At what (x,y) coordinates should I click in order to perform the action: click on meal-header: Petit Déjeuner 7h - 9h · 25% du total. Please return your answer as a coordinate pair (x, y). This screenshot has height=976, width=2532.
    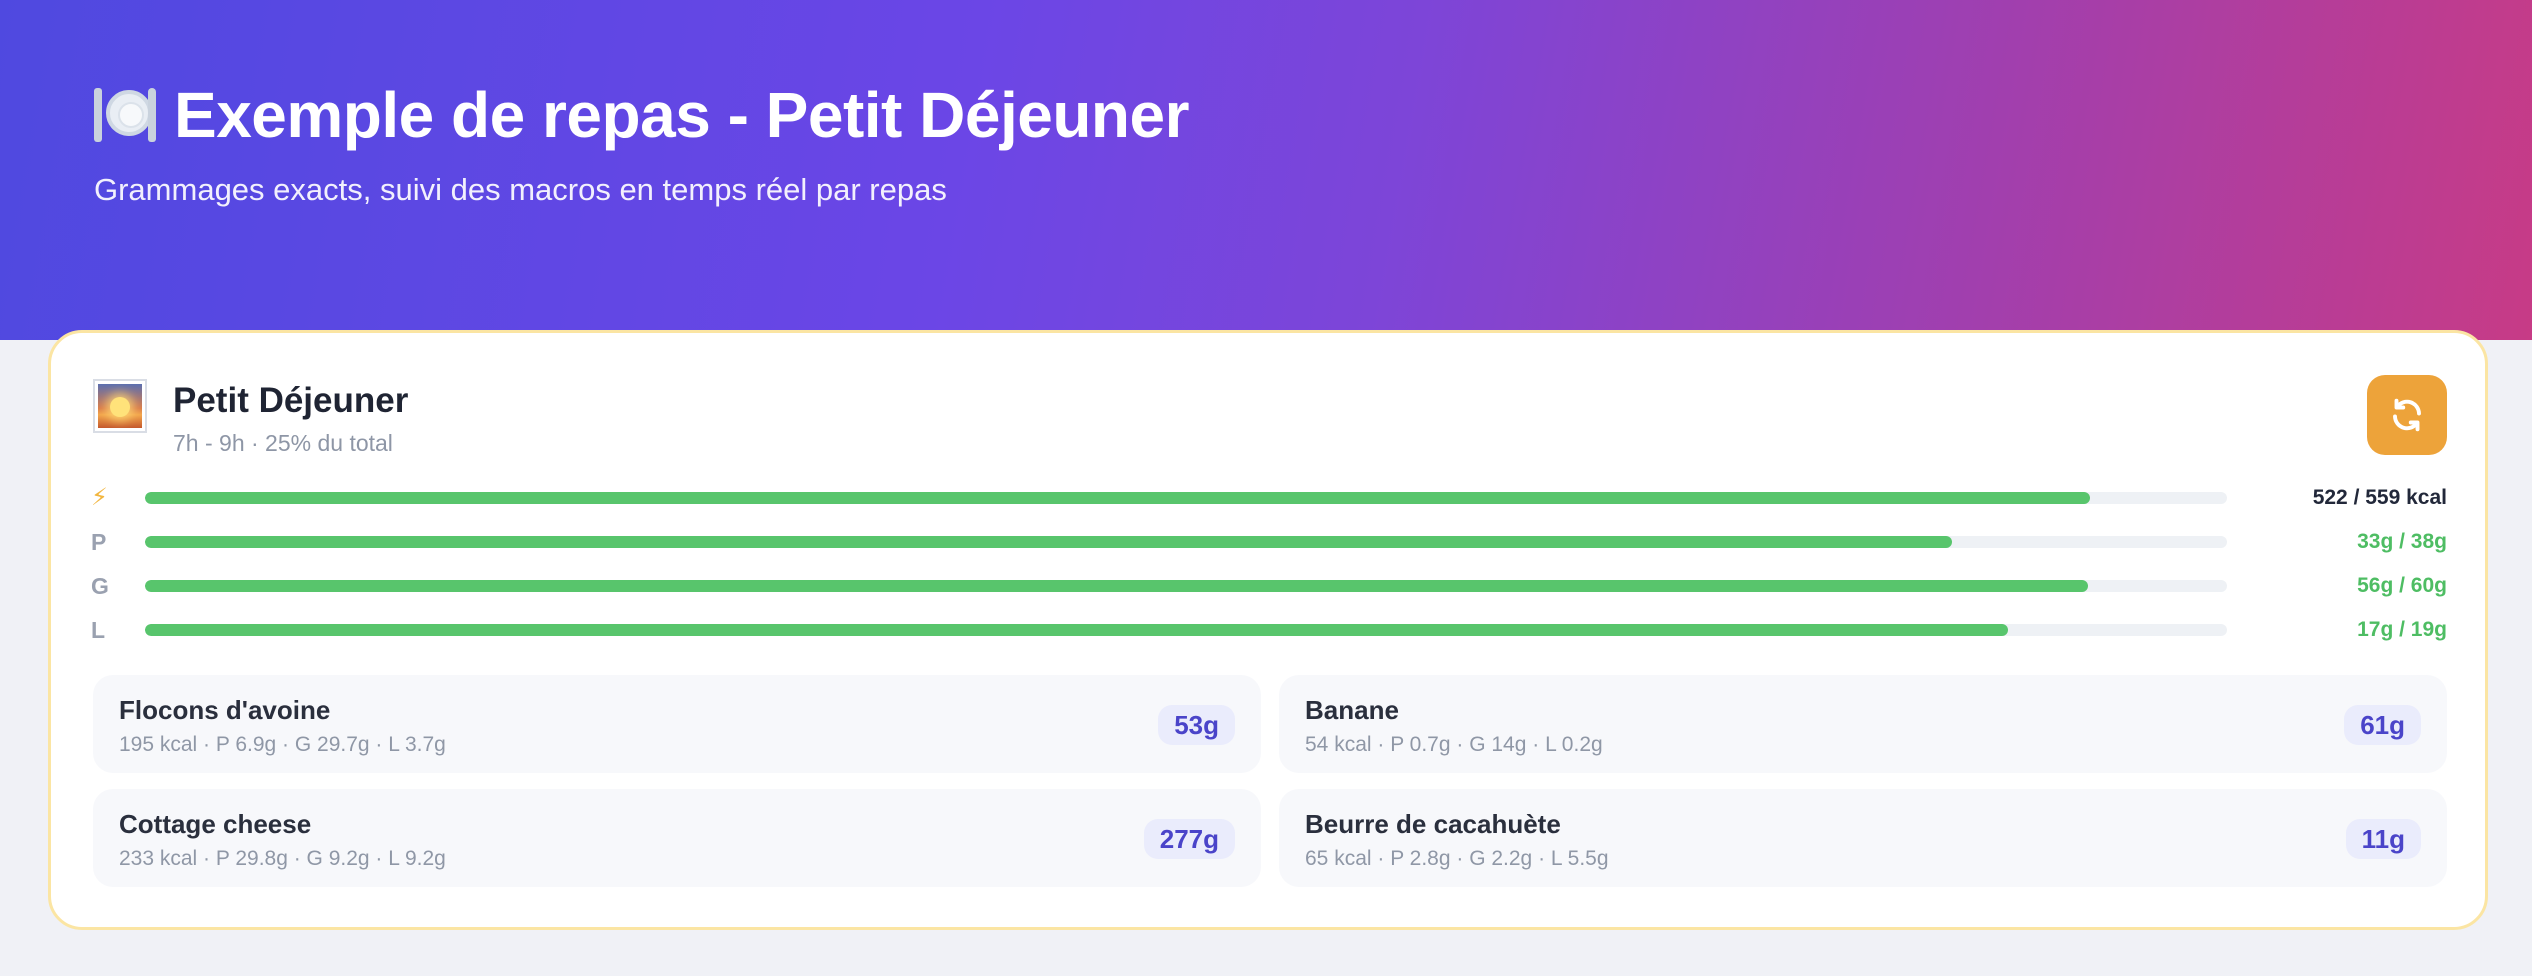
    Looking at the image, I should click on (250, 418).